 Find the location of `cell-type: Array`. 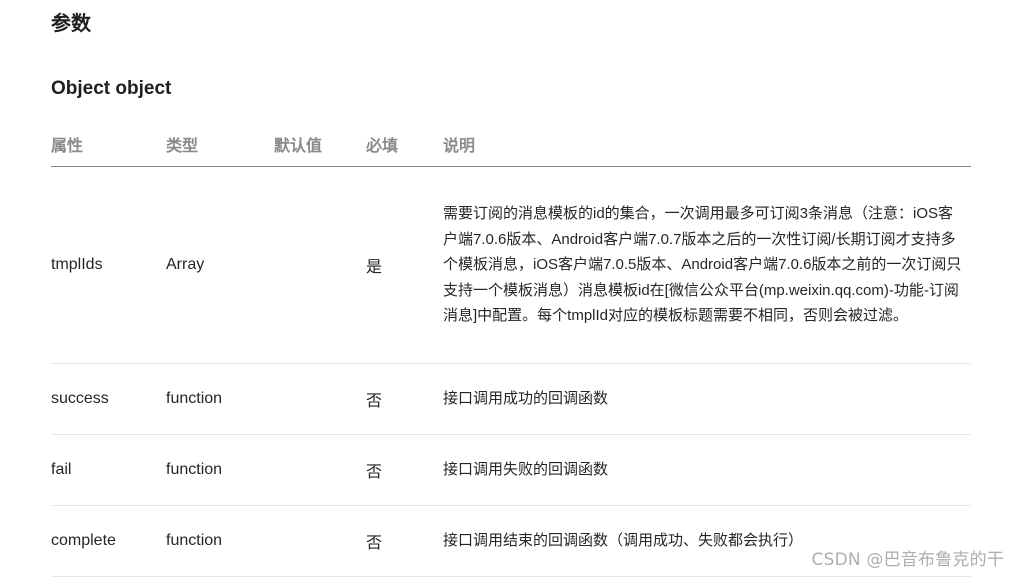

cell-type: Array is located at coordinates (220, 265).